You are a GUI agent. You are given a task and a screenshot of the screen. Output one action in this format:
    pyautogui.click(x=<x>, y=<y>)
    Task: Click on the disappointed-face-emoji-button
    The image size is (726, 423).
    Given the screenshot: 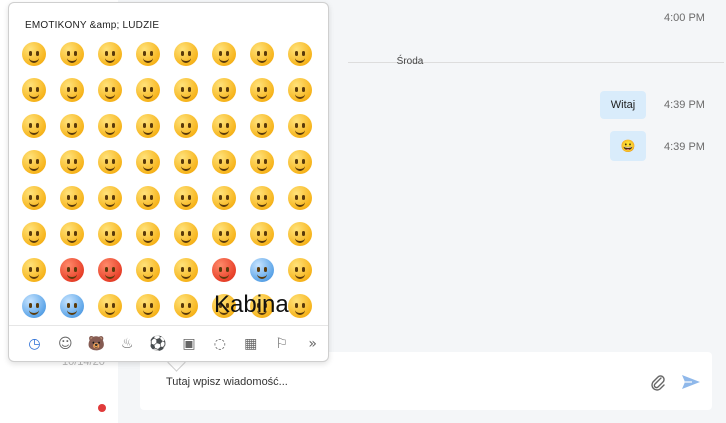 What is the action you would take?
    pyautogui.click(x=109, y=198)
    